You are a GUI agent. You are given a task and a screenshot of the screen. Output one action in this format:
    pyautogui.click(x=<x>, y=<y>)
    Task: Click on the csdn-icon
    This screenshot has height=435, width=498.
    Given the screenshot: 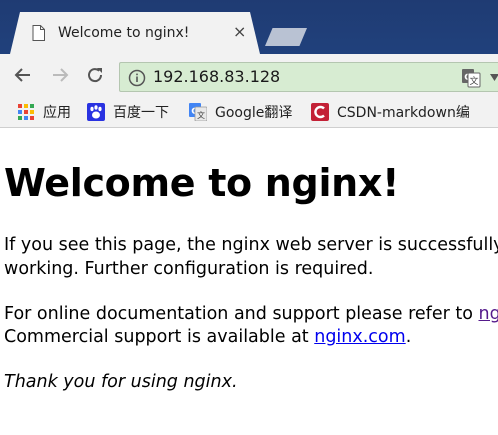 What is the action you would take?
    pyautogui.click(x=320, y=112)
    